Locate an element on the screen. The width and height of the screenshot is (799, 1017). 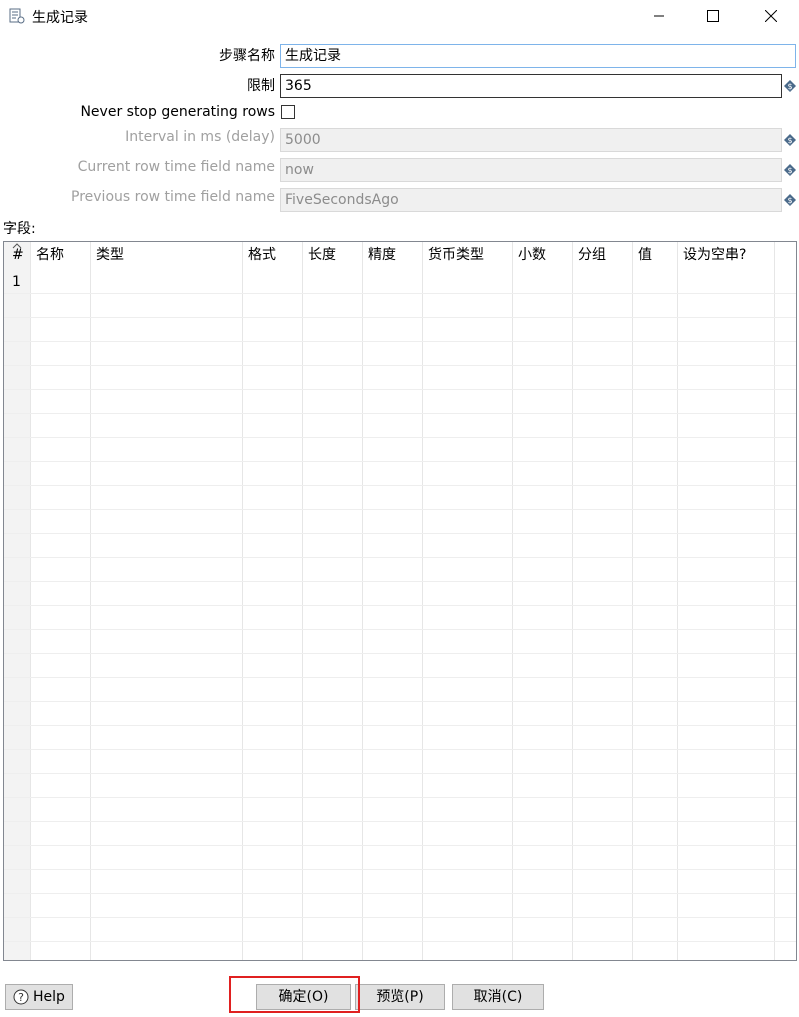
column-header: 格式 is located at coordinates (272, 255).